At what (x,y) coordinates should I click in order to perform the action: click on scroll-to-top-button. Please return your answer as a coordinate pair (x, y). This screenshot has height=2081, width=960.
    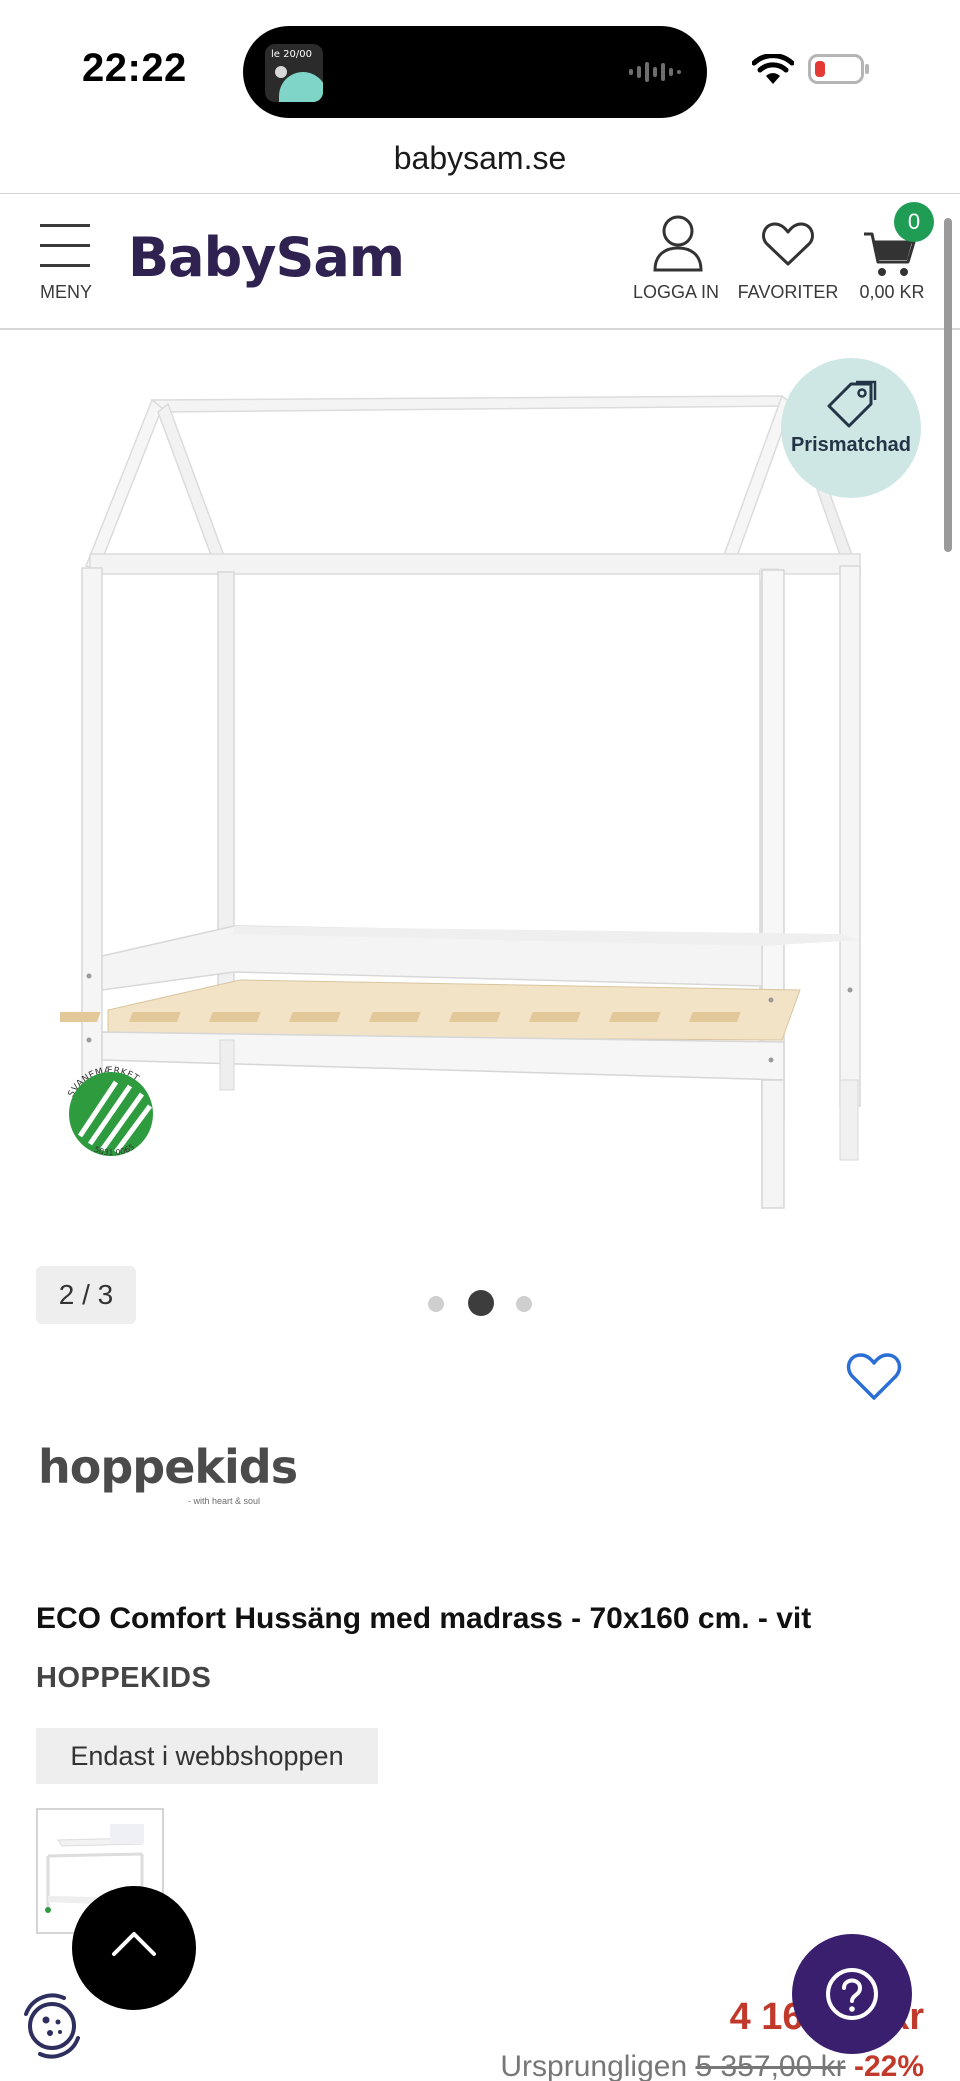
    Looking at the image, I should click on (134, 1948).